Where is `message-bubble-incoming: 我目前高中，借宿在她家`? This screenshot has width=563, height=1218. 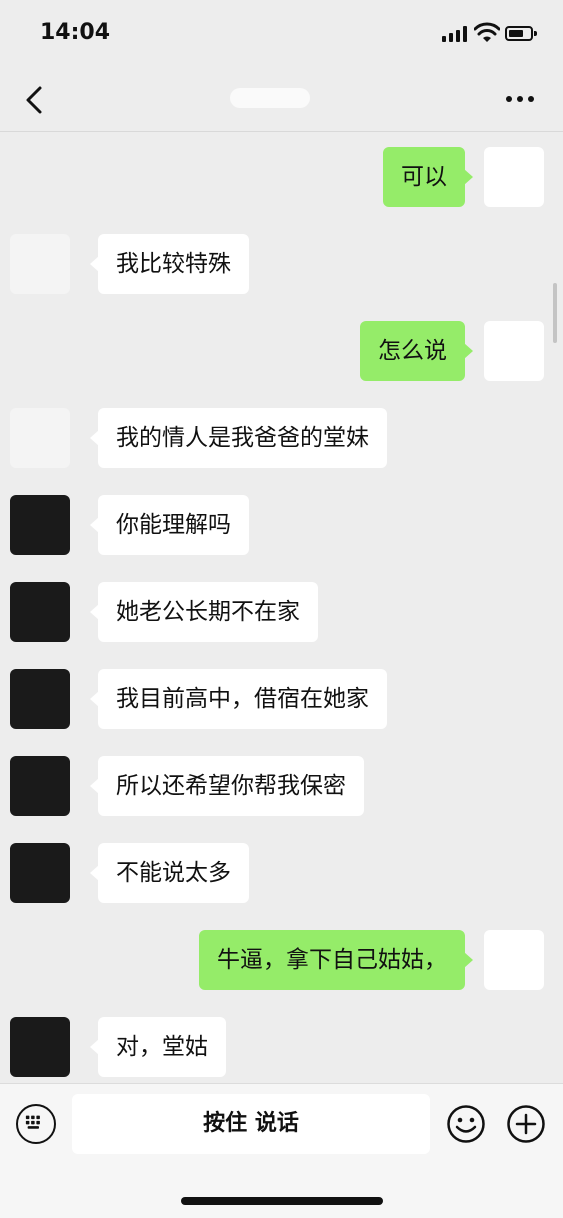 message-bubble-incoming: 我目前高中，借宿在她家 is located at coordinates (238, 699).